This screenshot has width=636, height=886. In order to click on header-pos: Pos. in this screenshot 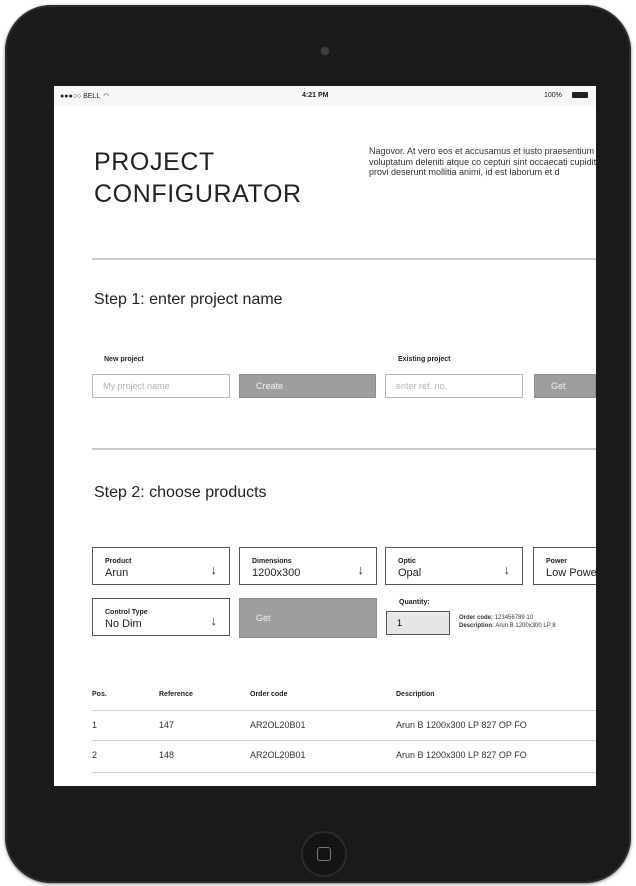, I will do `click(99, 694)`.